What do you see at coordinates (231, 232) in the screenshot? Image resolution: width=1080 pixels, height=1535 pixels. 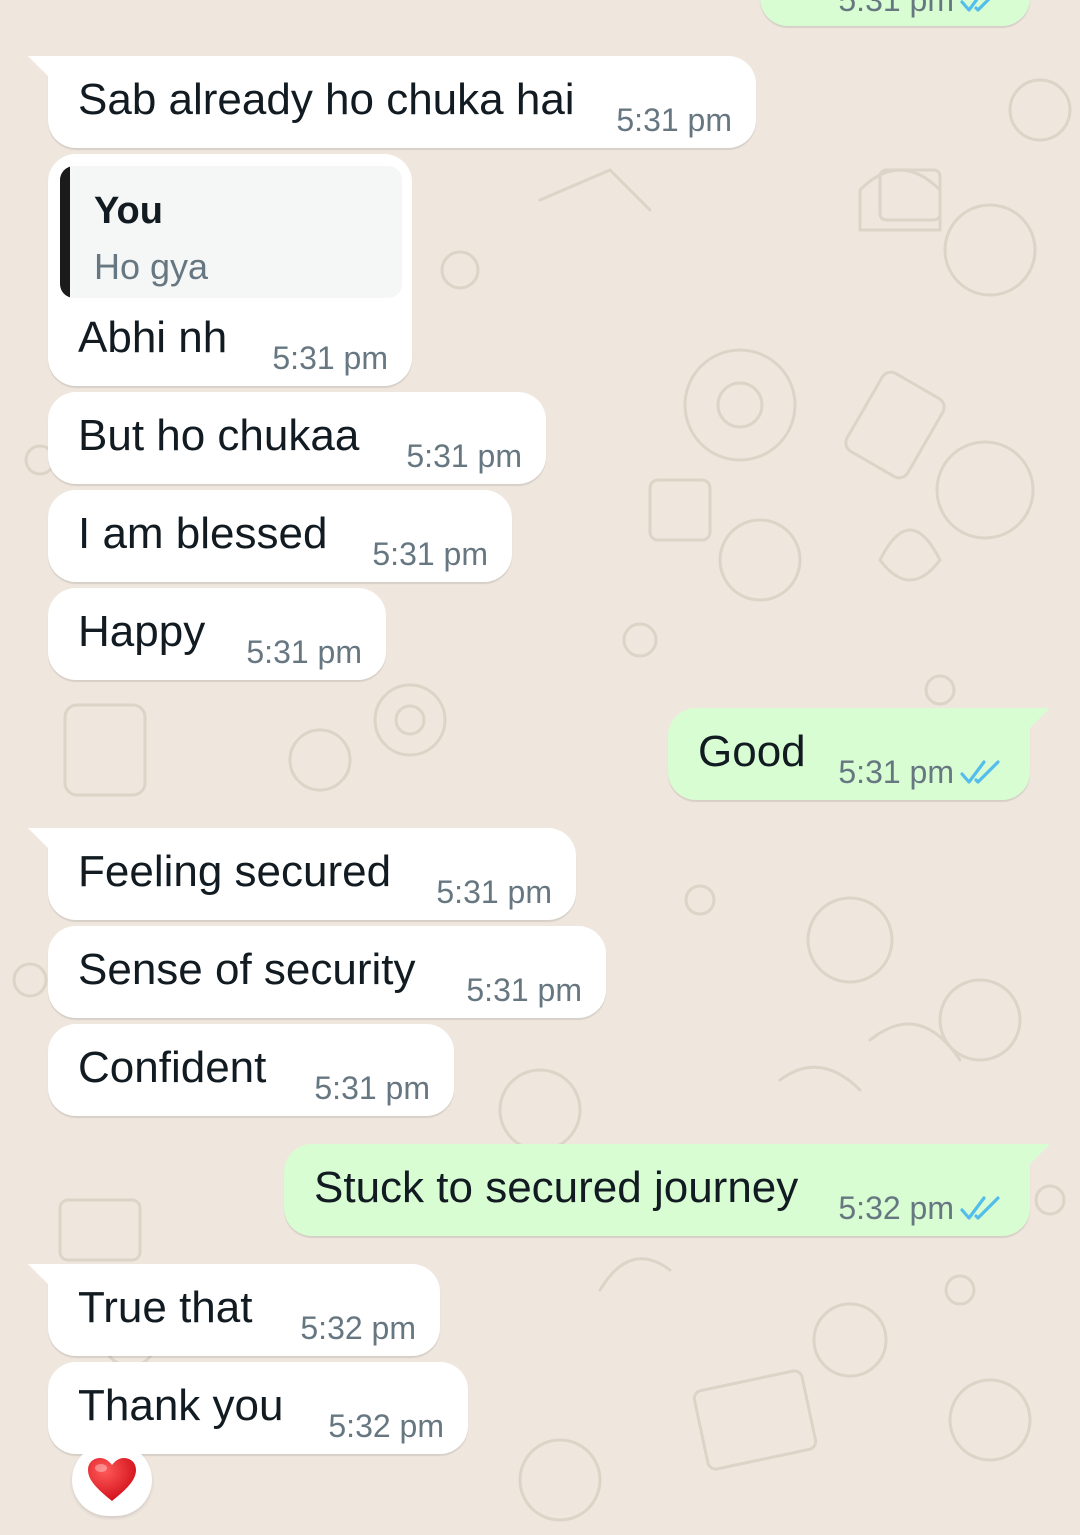 I see `quoted-message: You Ho gya` at bounding box center [231, 232].